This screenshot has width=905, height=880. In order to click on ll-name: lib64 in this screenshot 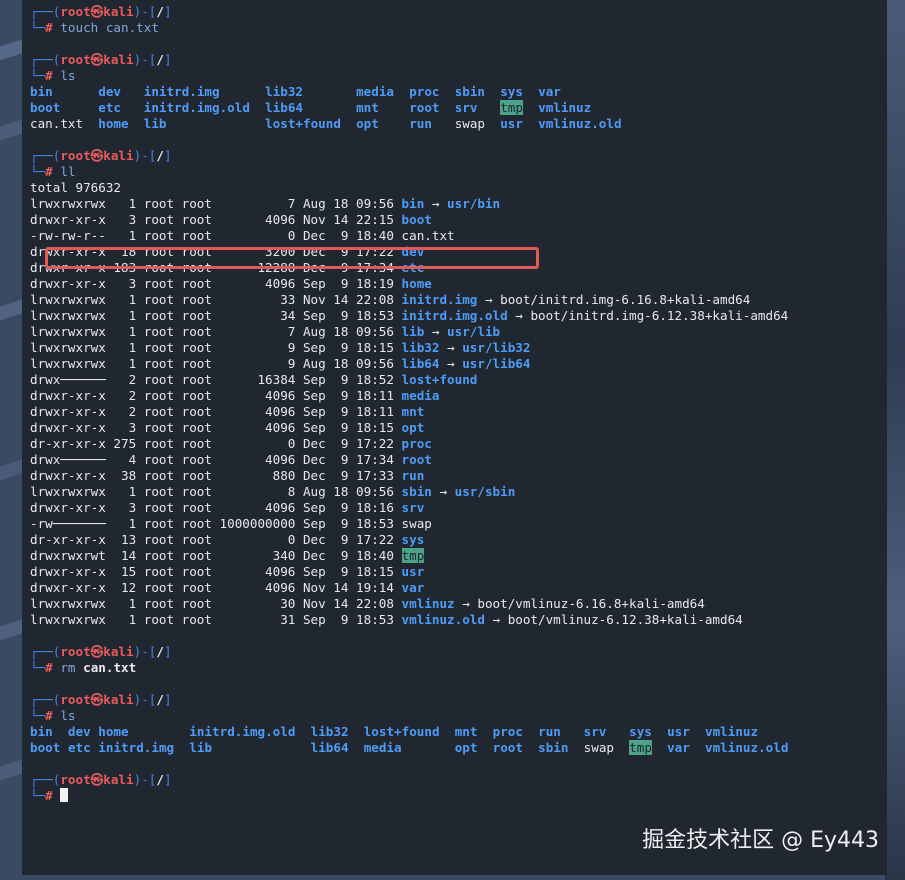, I will do `click(420, 363)`.